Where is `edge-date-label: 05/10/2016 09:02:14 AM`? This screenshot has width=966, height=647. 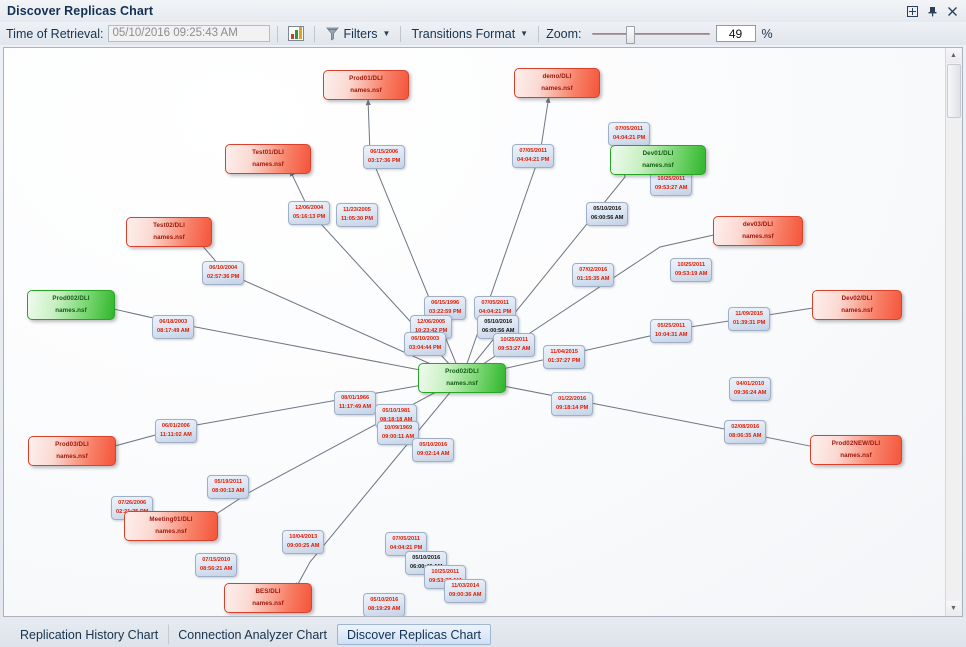
edge-date-label: 05/10/2016 09:02:14 AM is located at coordinates (433, 450).